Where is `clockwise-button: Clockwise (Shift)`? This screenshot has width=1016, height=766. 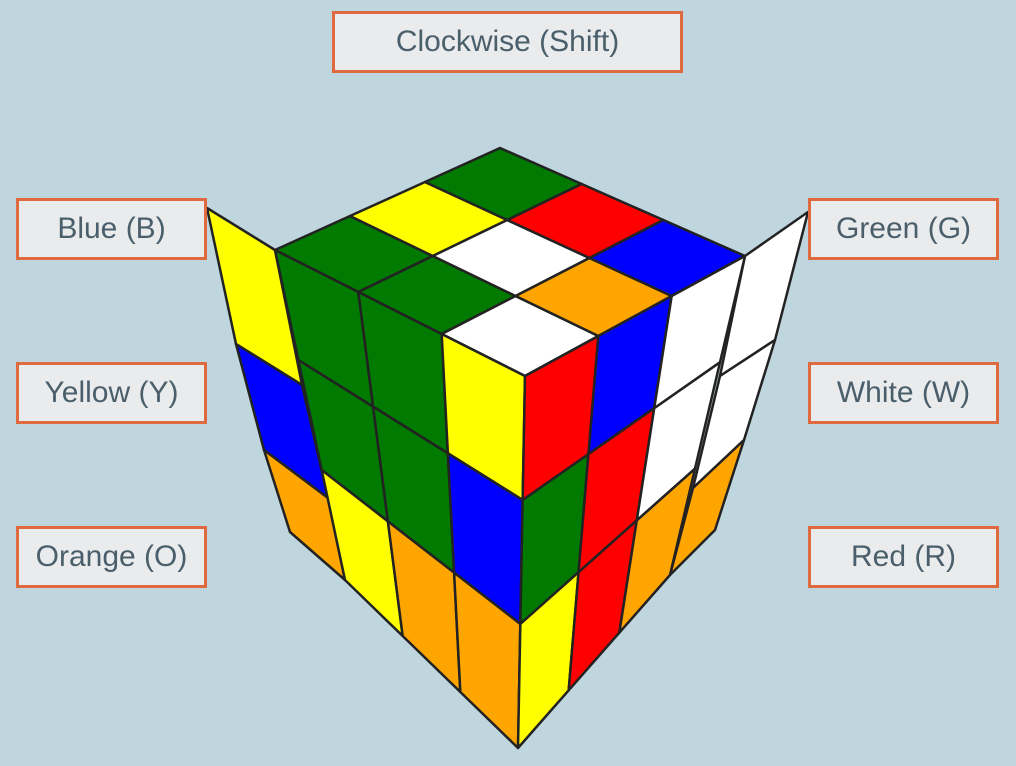
clockwise-button: Clockwise (Shift) is located at coordinates (507, 42).